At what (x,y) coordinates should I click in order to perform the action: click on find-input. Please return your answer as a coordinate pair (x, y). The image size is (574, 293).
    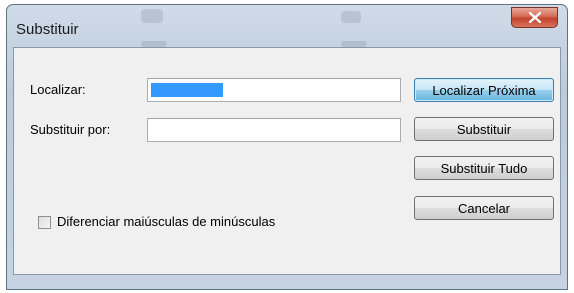
    Looking at the image, I should click on (274, 90).